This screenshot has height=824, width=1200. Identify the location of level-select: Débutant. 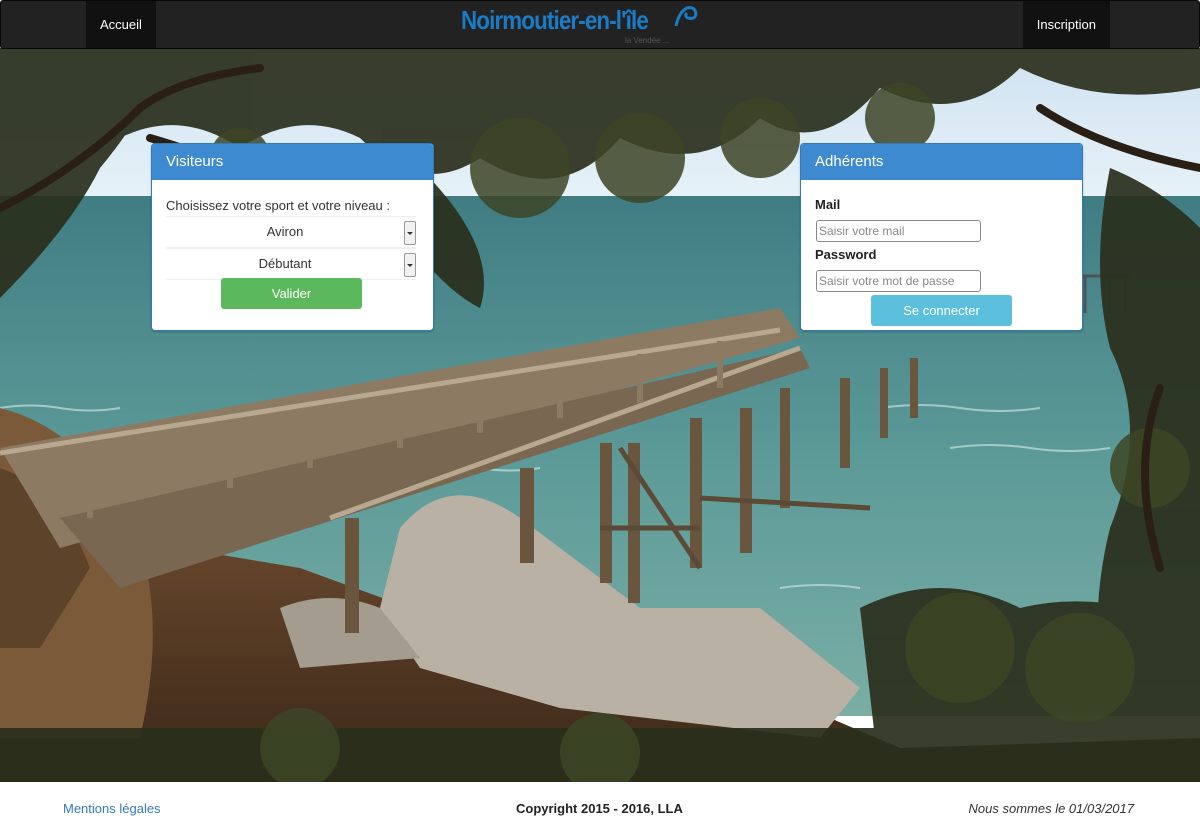
(291, 264).